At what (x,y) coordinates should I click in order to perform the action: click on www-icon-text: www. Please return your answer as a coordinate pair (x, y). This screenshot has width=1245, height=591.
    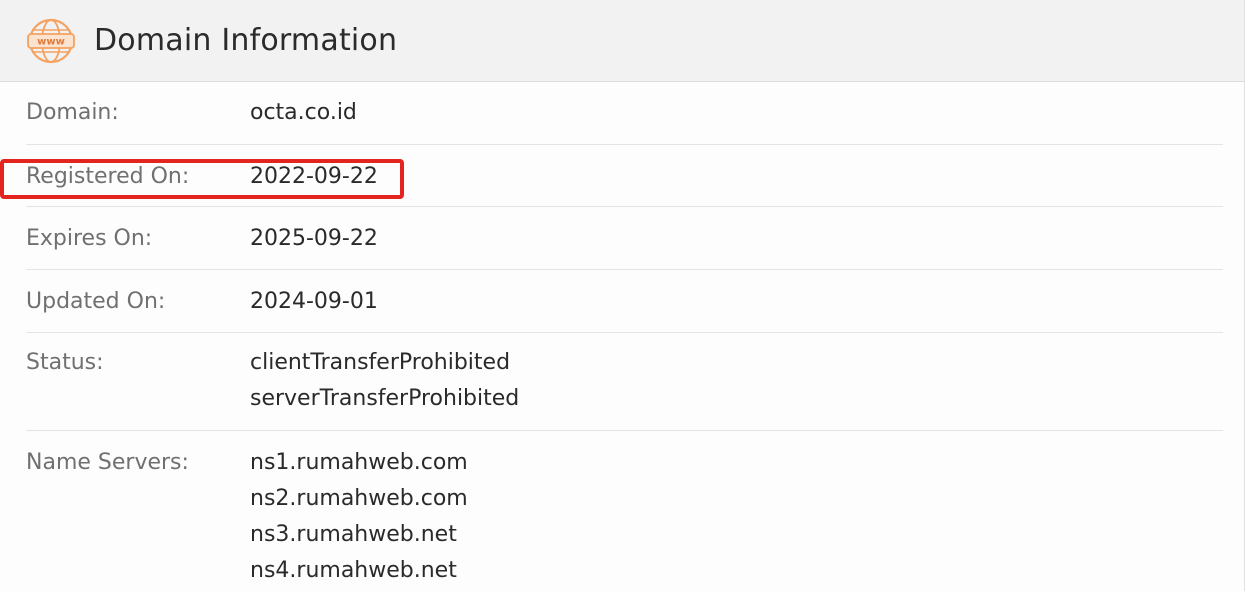
    Looking at the image, I should click on (51, 41).